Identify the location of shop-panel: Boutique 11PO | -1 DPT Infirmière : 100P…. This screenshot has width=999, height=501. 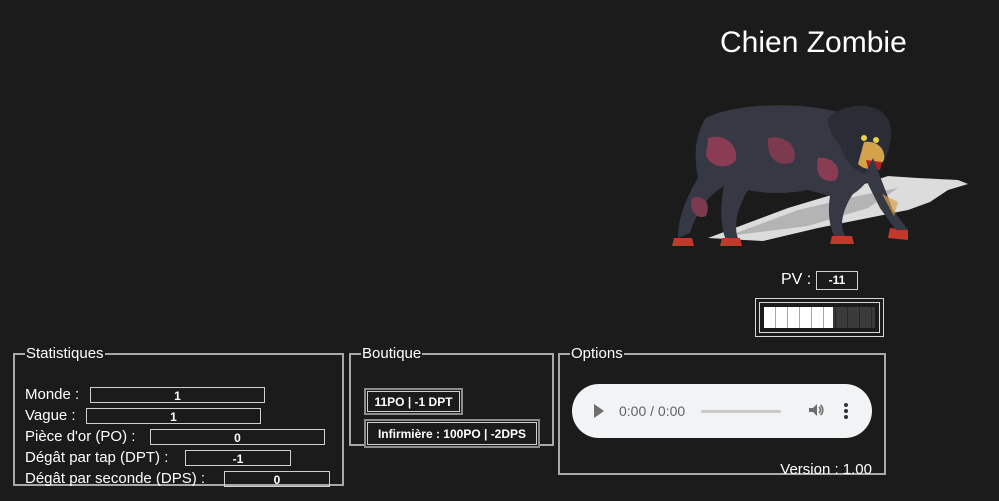
(451, 396).